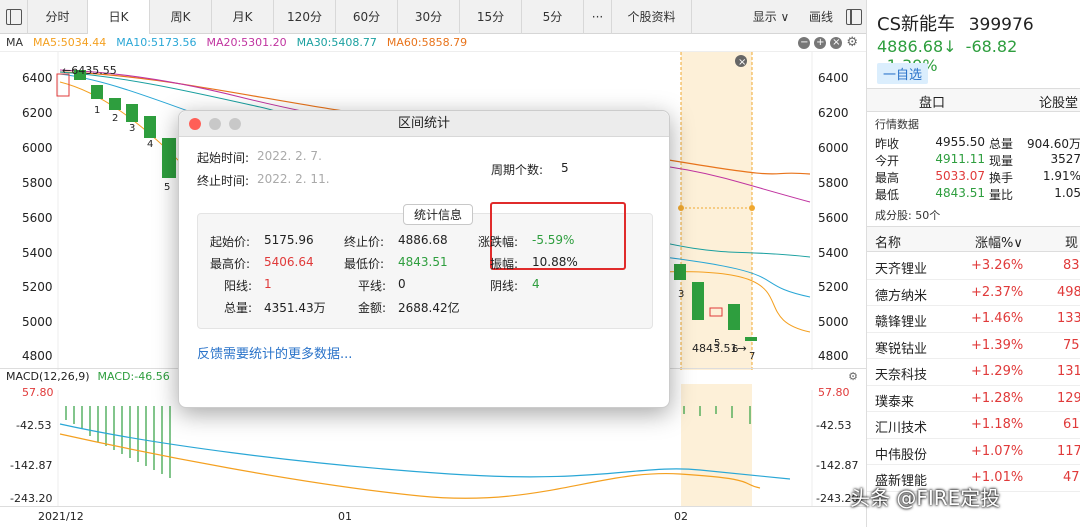 The width and height of the screenshot is (1080, 527). What do you see at coordinates (289, 240) in the screenshot?
I see `start-price-value: 5175.96` at bounding box center [289, 240].